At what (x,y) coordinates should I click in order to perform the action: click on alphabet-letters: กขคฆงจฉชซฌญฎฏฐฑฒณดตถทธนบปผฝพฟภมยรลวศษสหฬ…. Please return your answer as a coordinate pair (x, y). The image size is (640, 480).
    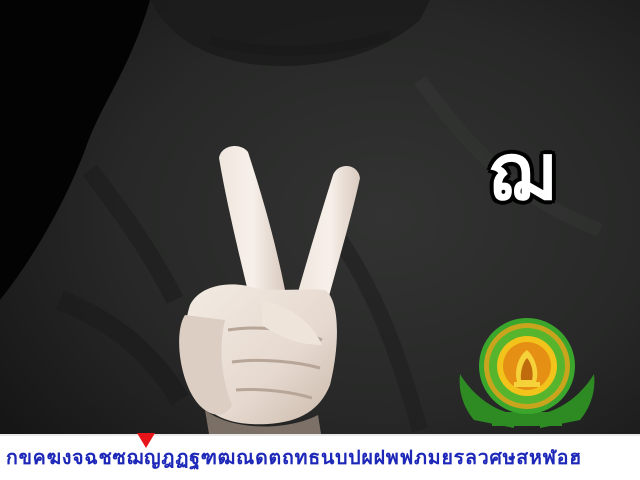
    Looking at the image, I should click on (294, 457).